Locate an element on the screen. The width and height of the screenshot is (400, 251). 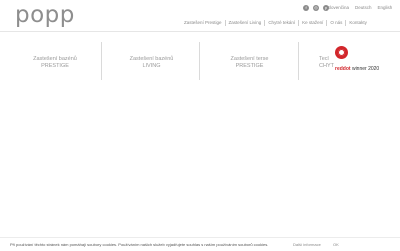
column-terrace-prestige: Zastešení terse PRESTIGE is located at coordinates (249, 61).